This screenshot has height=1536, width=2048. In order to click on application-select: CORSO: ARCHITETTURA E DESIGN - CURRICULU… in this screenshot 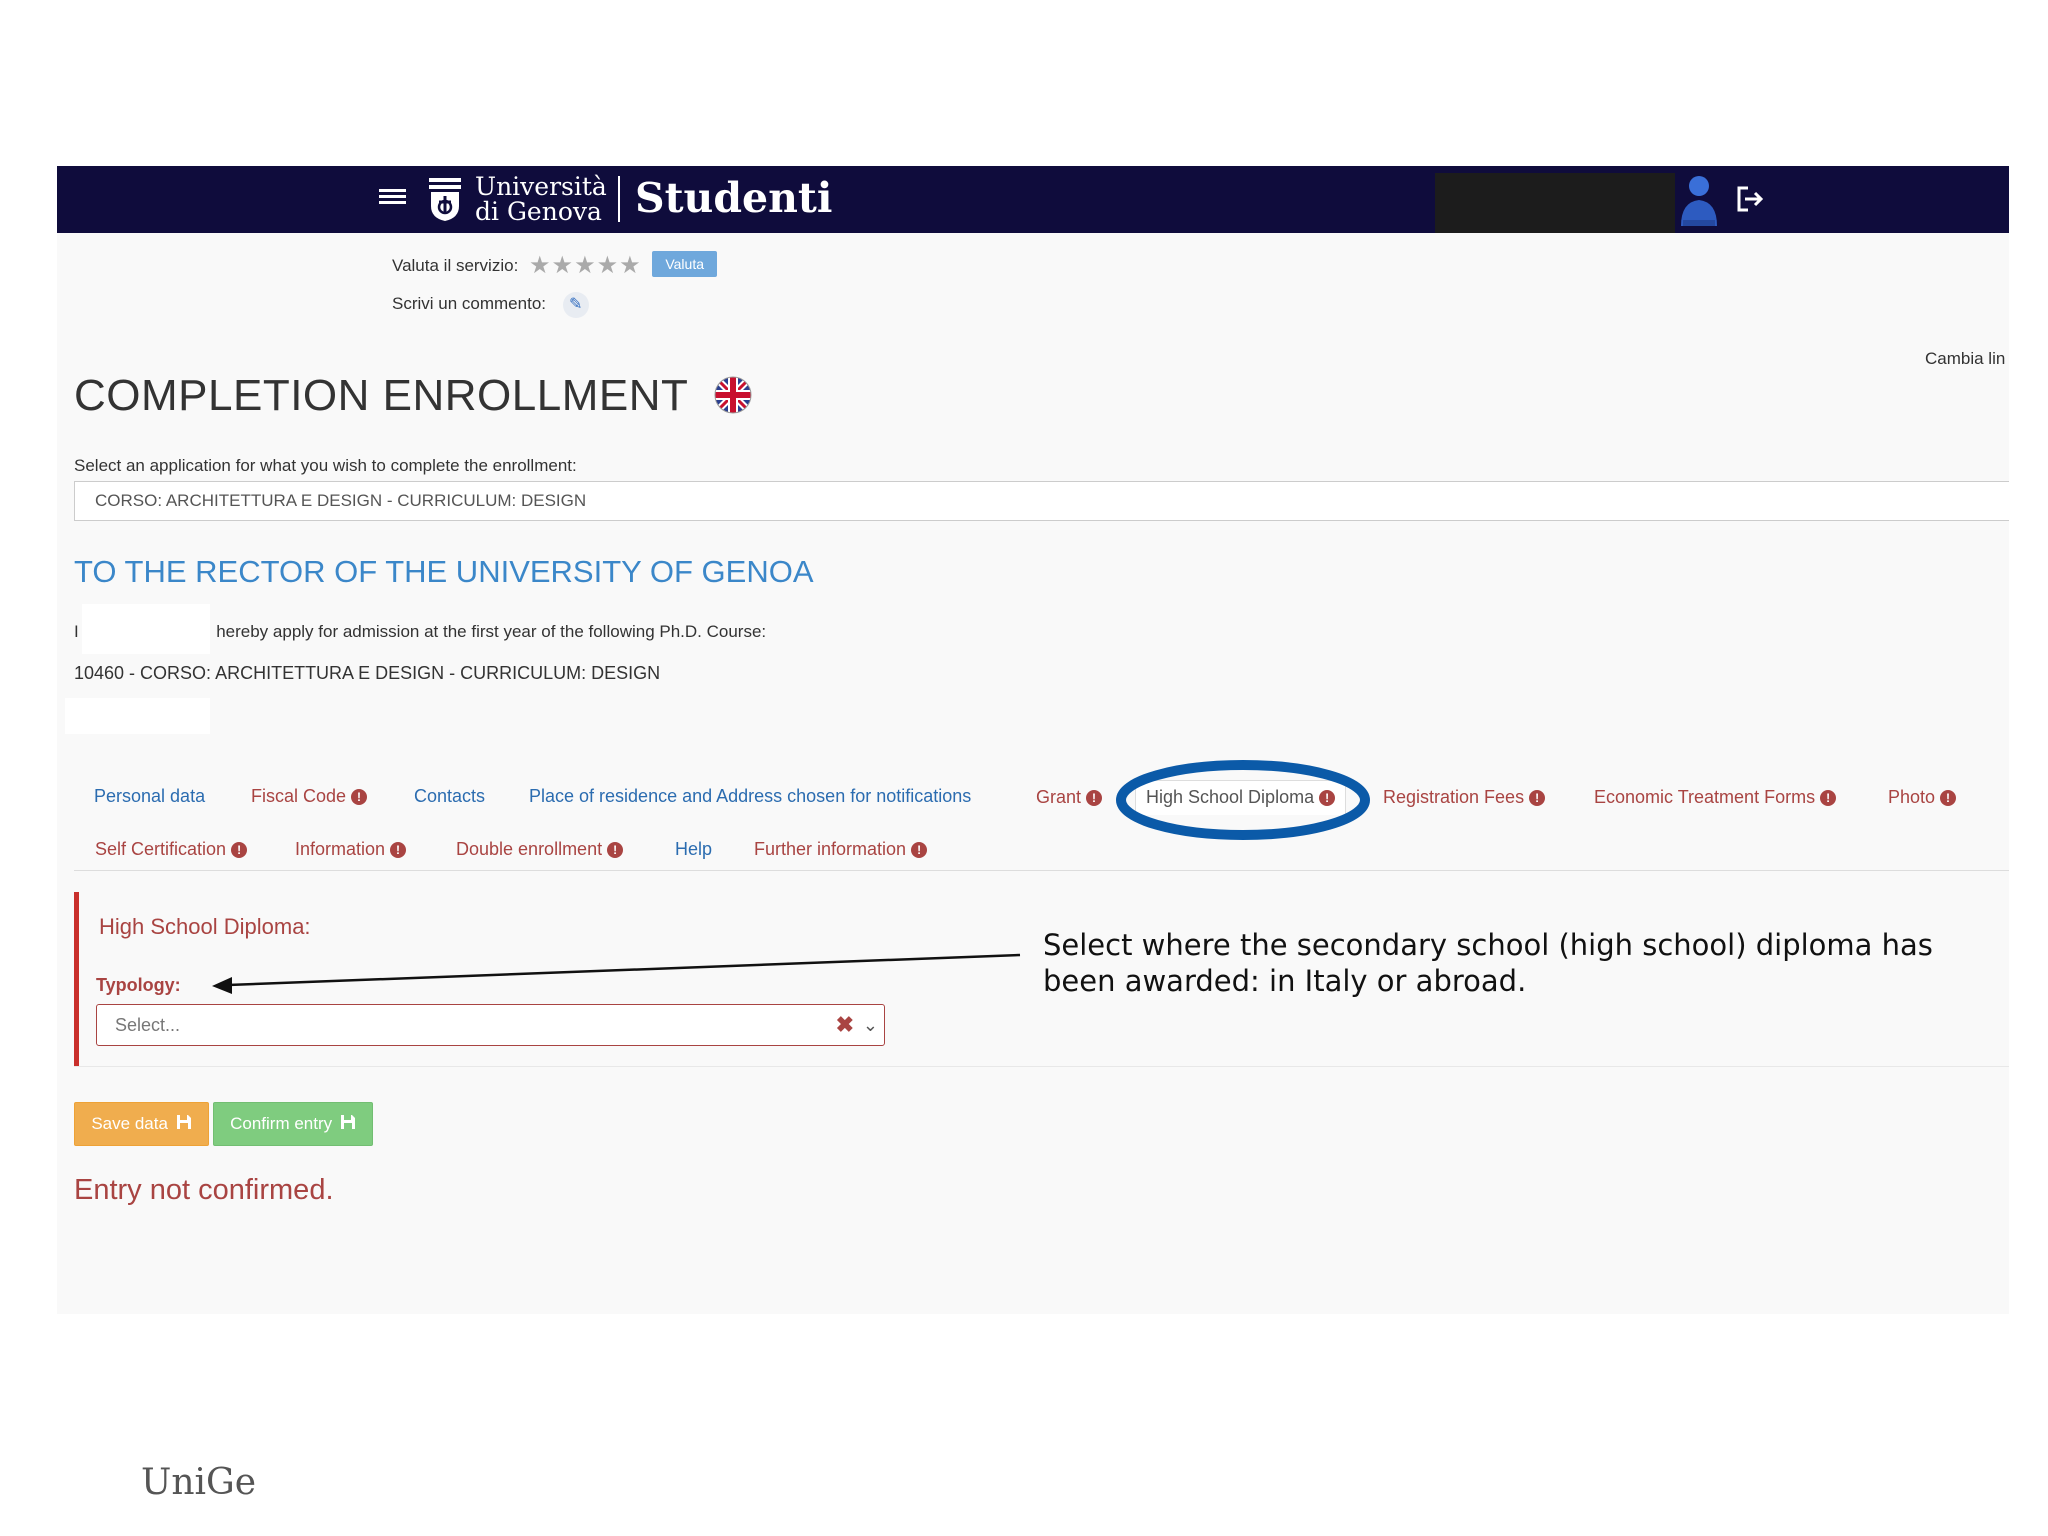, I will do `click(1041, 501)`.